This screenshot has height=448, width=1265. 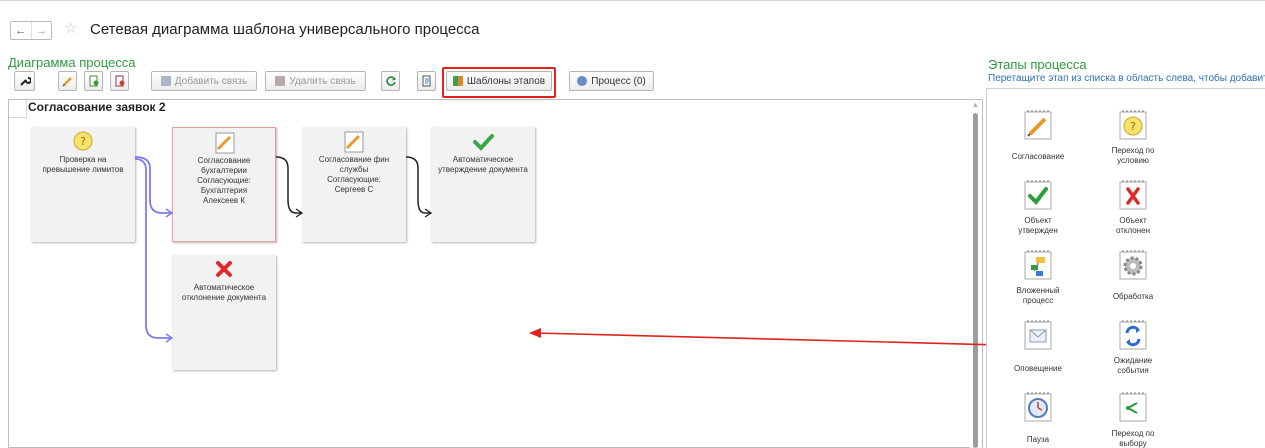 I want to click on question-icon: ?, so click(x=1133, y=125).